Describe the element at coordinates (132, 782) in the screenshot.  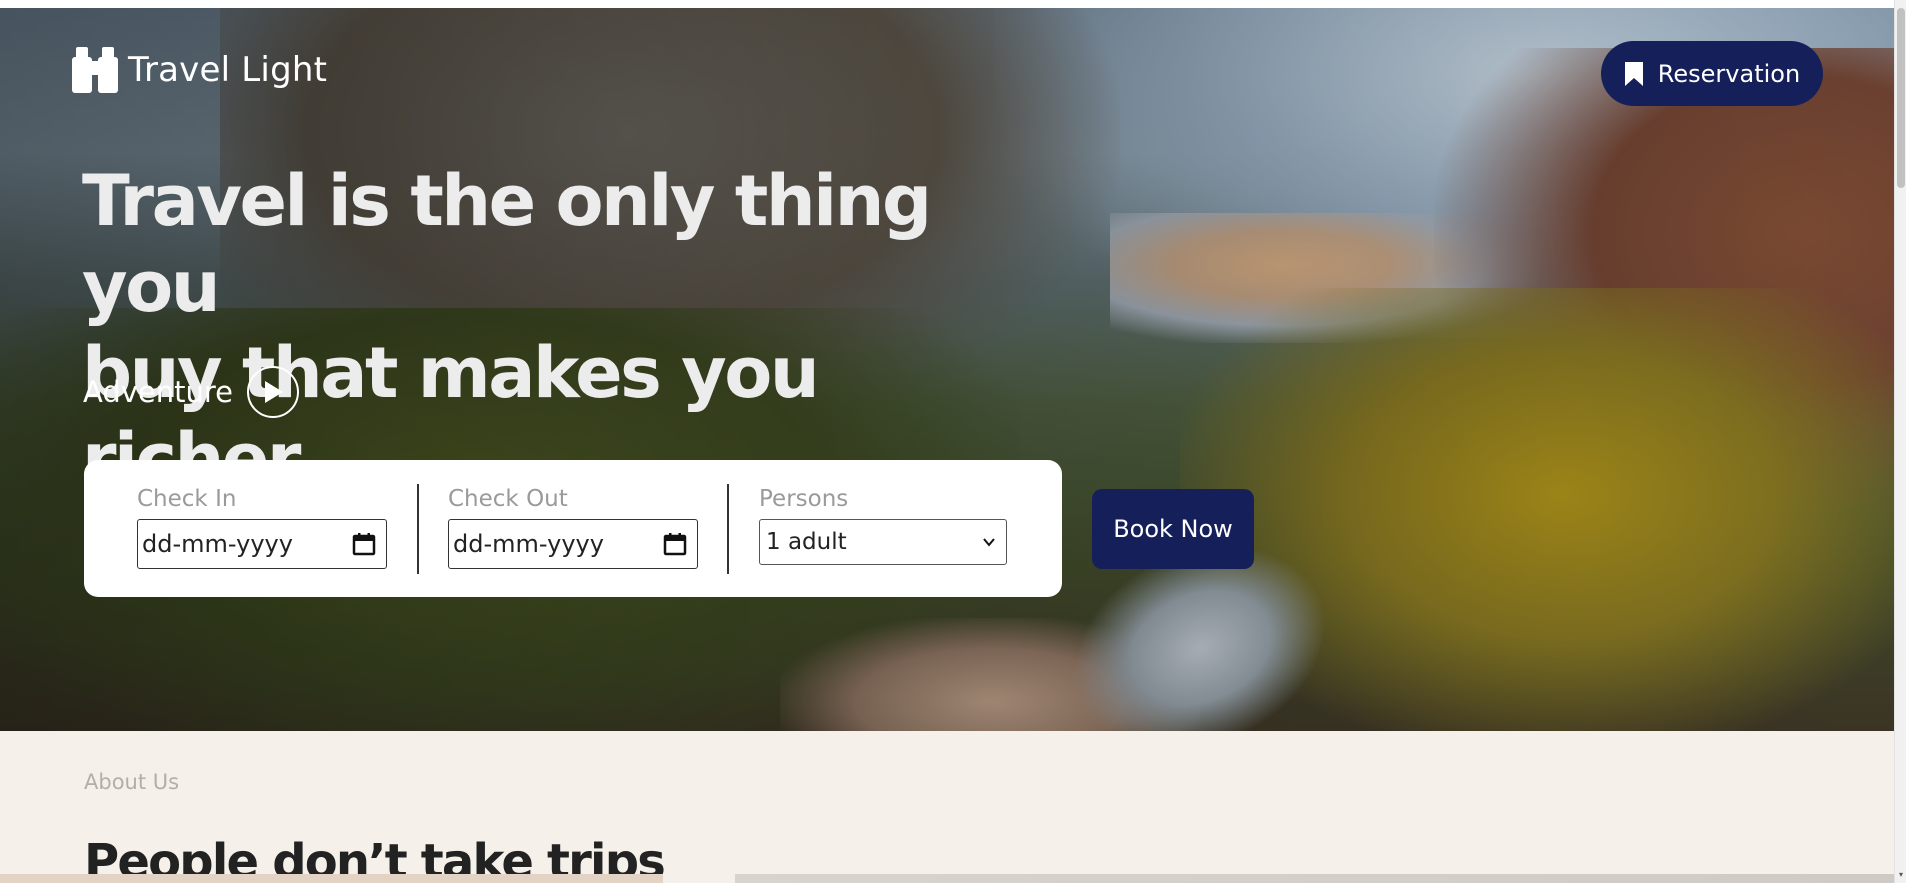
I see `about-label: About Us` at that location.